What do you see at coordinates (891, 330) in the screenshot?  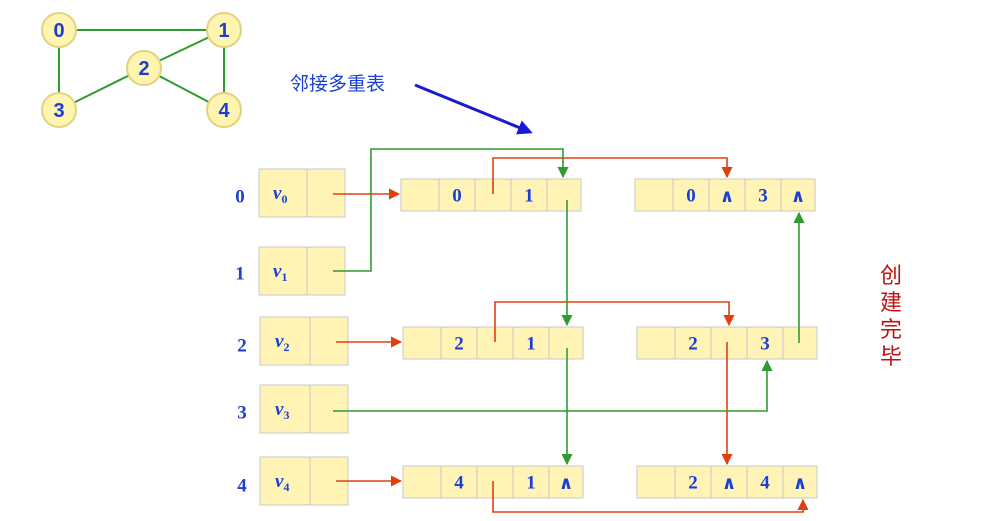 I see `done-char: 完` at bounding box center [891, 330].